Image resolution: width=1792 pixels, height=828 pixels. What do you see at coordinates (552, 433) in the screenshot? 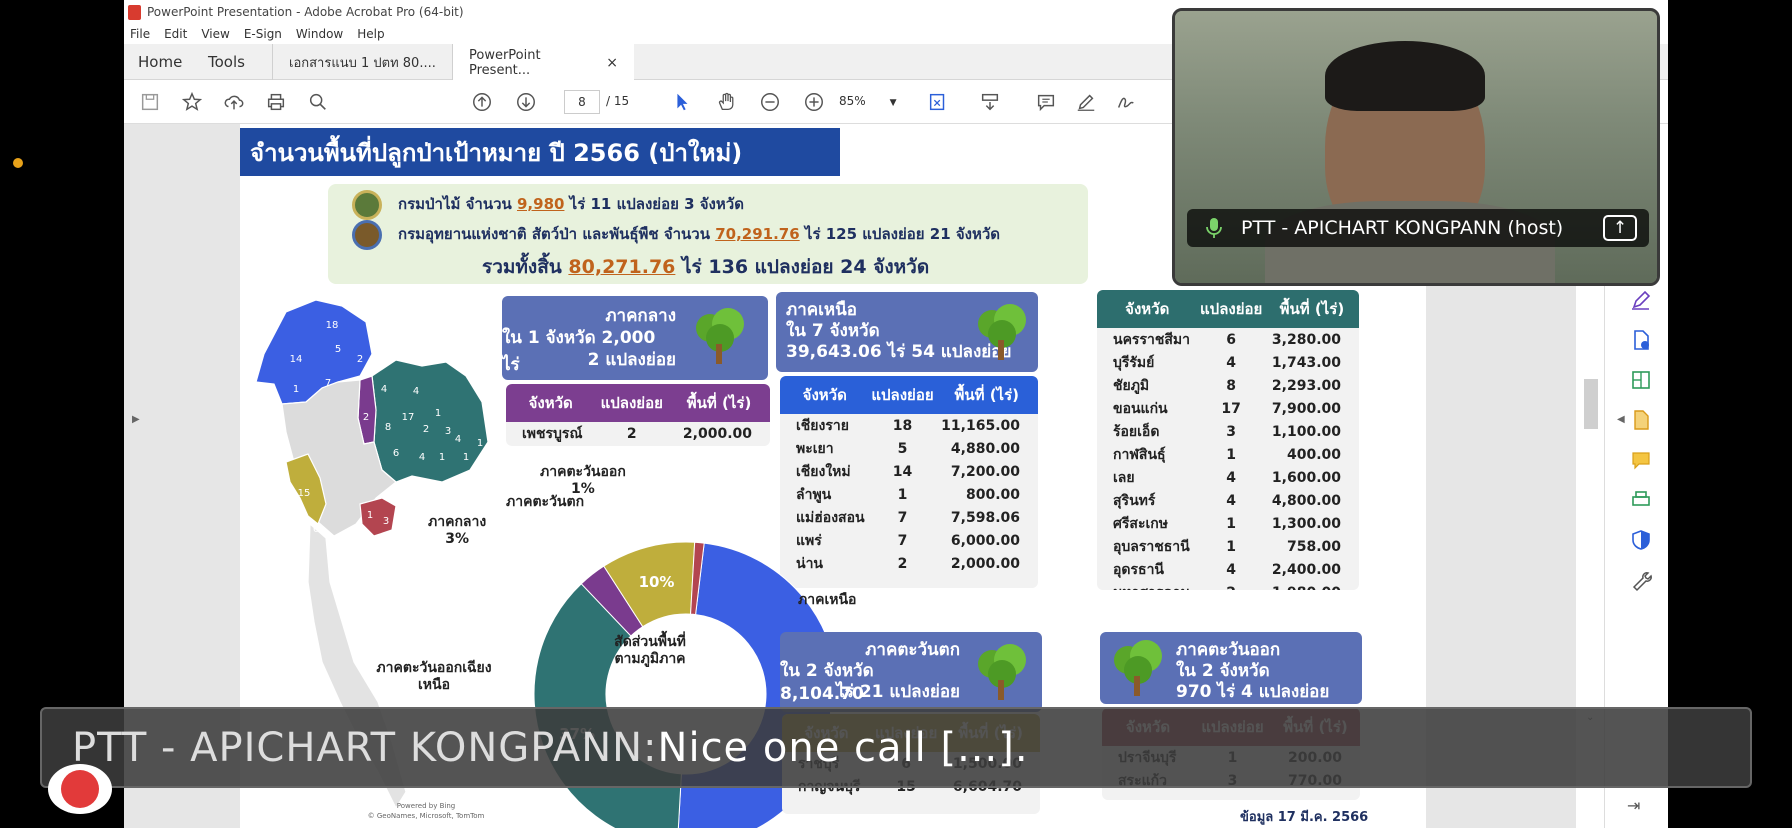
I see `cell-province: เพชรบูรณ์` at bounding box center [552, 433].